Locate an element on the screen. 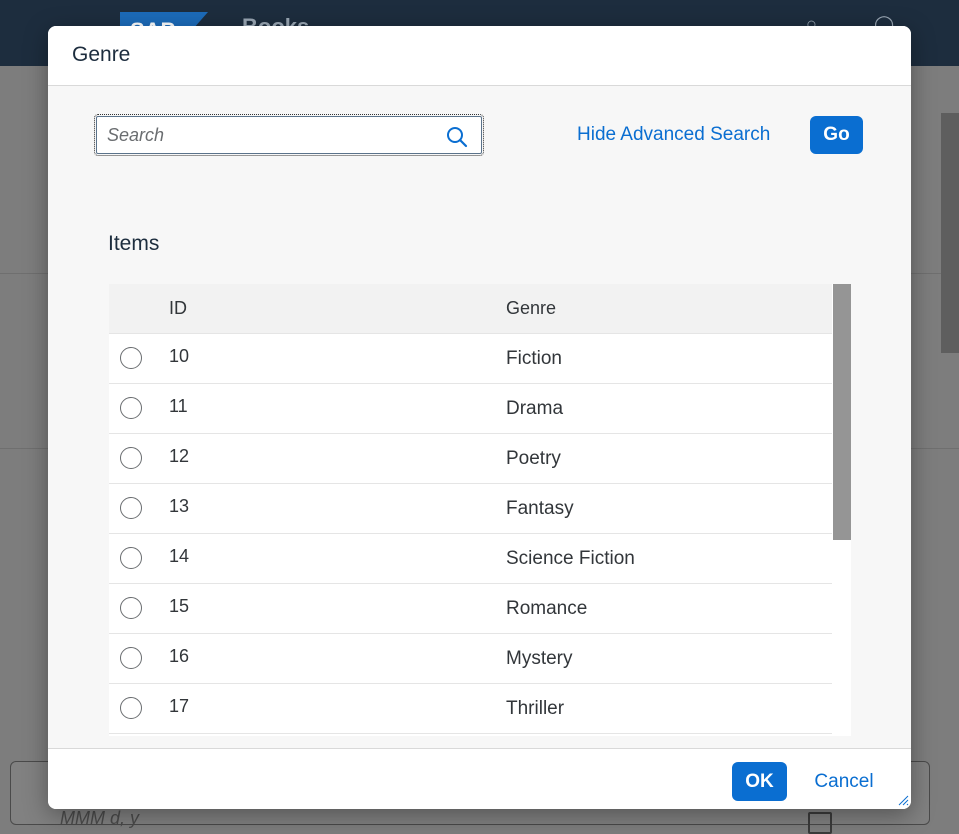 This screenshot has width=959, height=834. resize-handle-icon is located at coordinates (903, 800).